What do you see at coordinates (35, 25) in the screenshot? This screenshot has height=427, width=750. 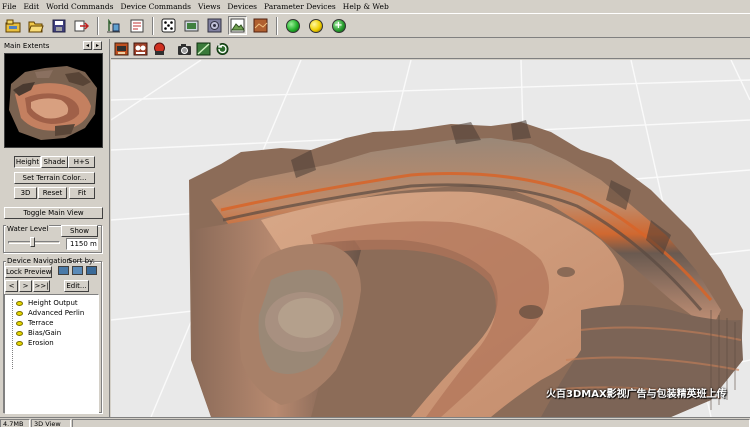 I see `open-button` at bounding box center [35, 25].